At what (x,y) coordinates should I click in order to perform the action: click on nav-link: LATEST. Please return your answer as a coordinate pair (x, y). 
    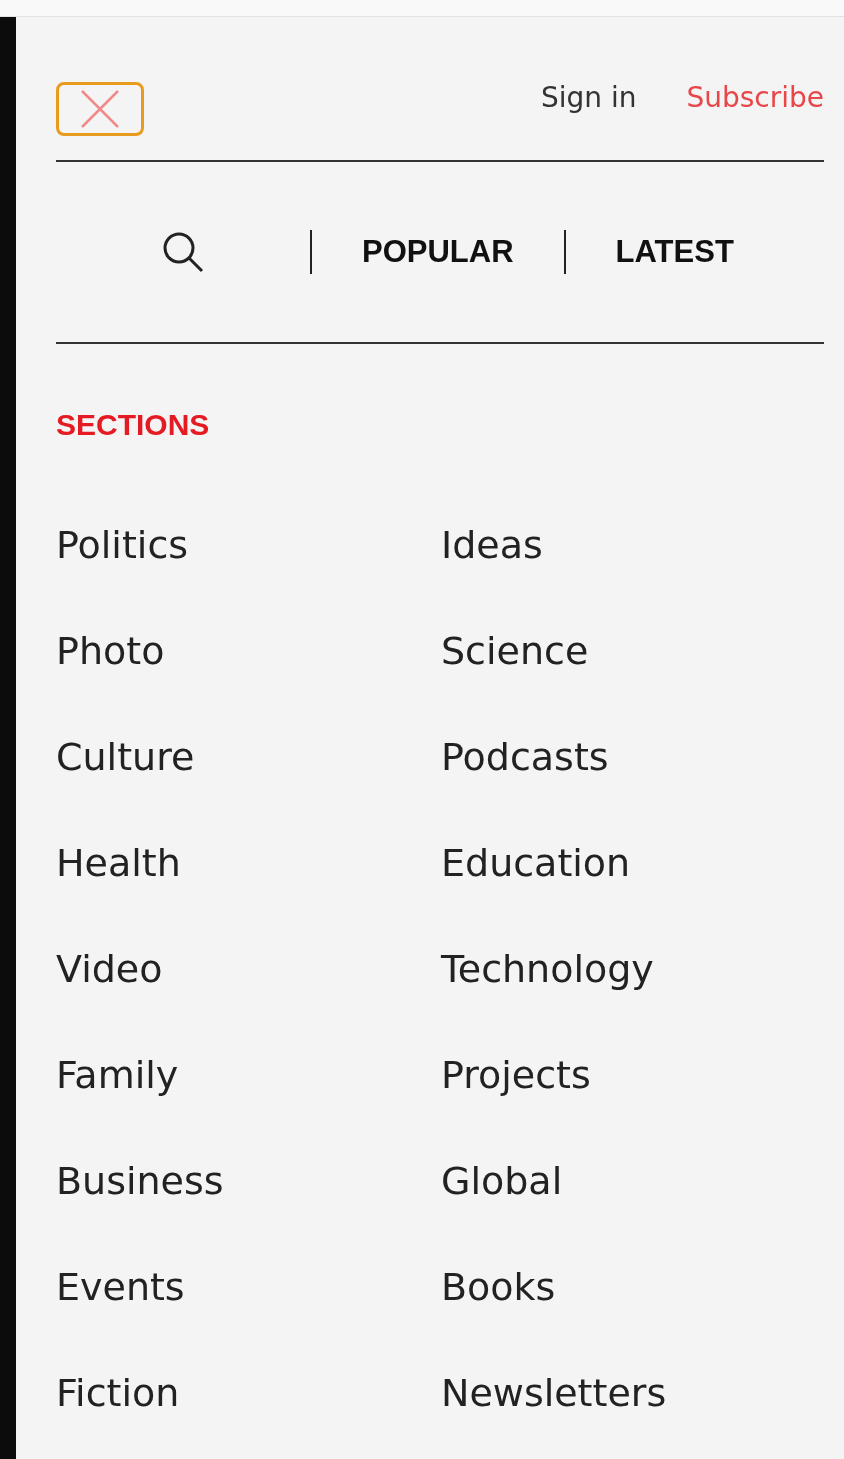
    Looking at the image, I should click on (674, 252).